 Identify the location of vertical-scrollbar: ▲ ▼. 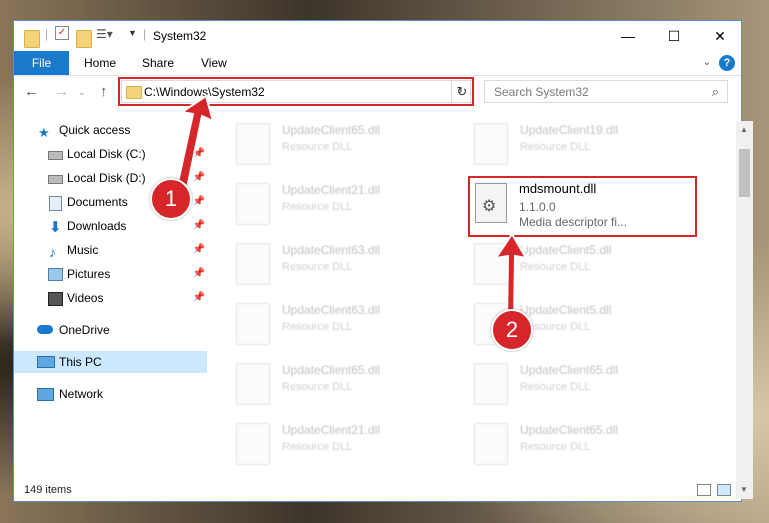
(744, 310).